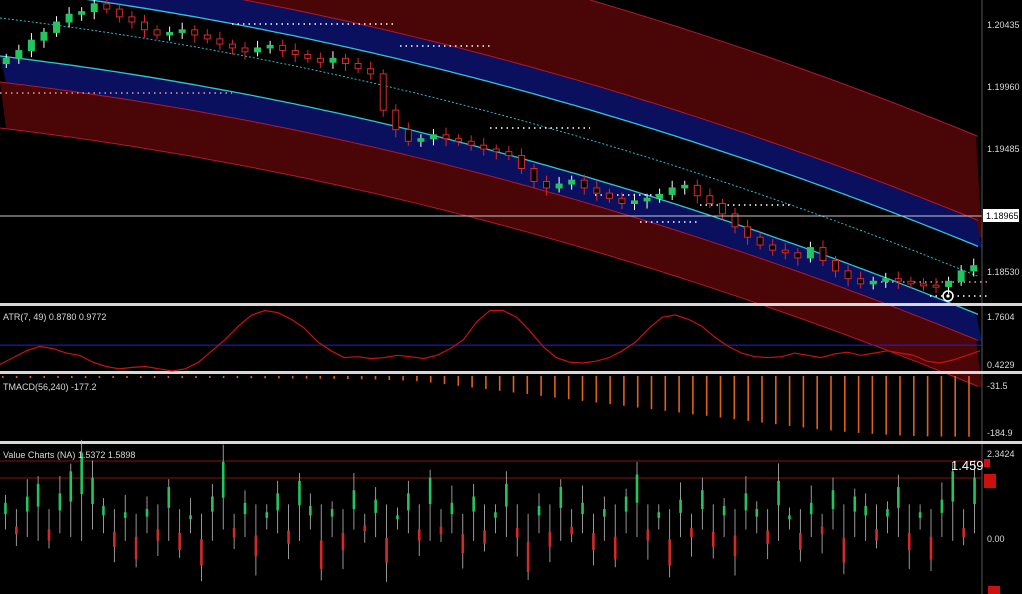 Image resolution: width=1022 pixels, height=594 pixels. I want to click on value-scale-mid: 0.00, so click(996, 539).